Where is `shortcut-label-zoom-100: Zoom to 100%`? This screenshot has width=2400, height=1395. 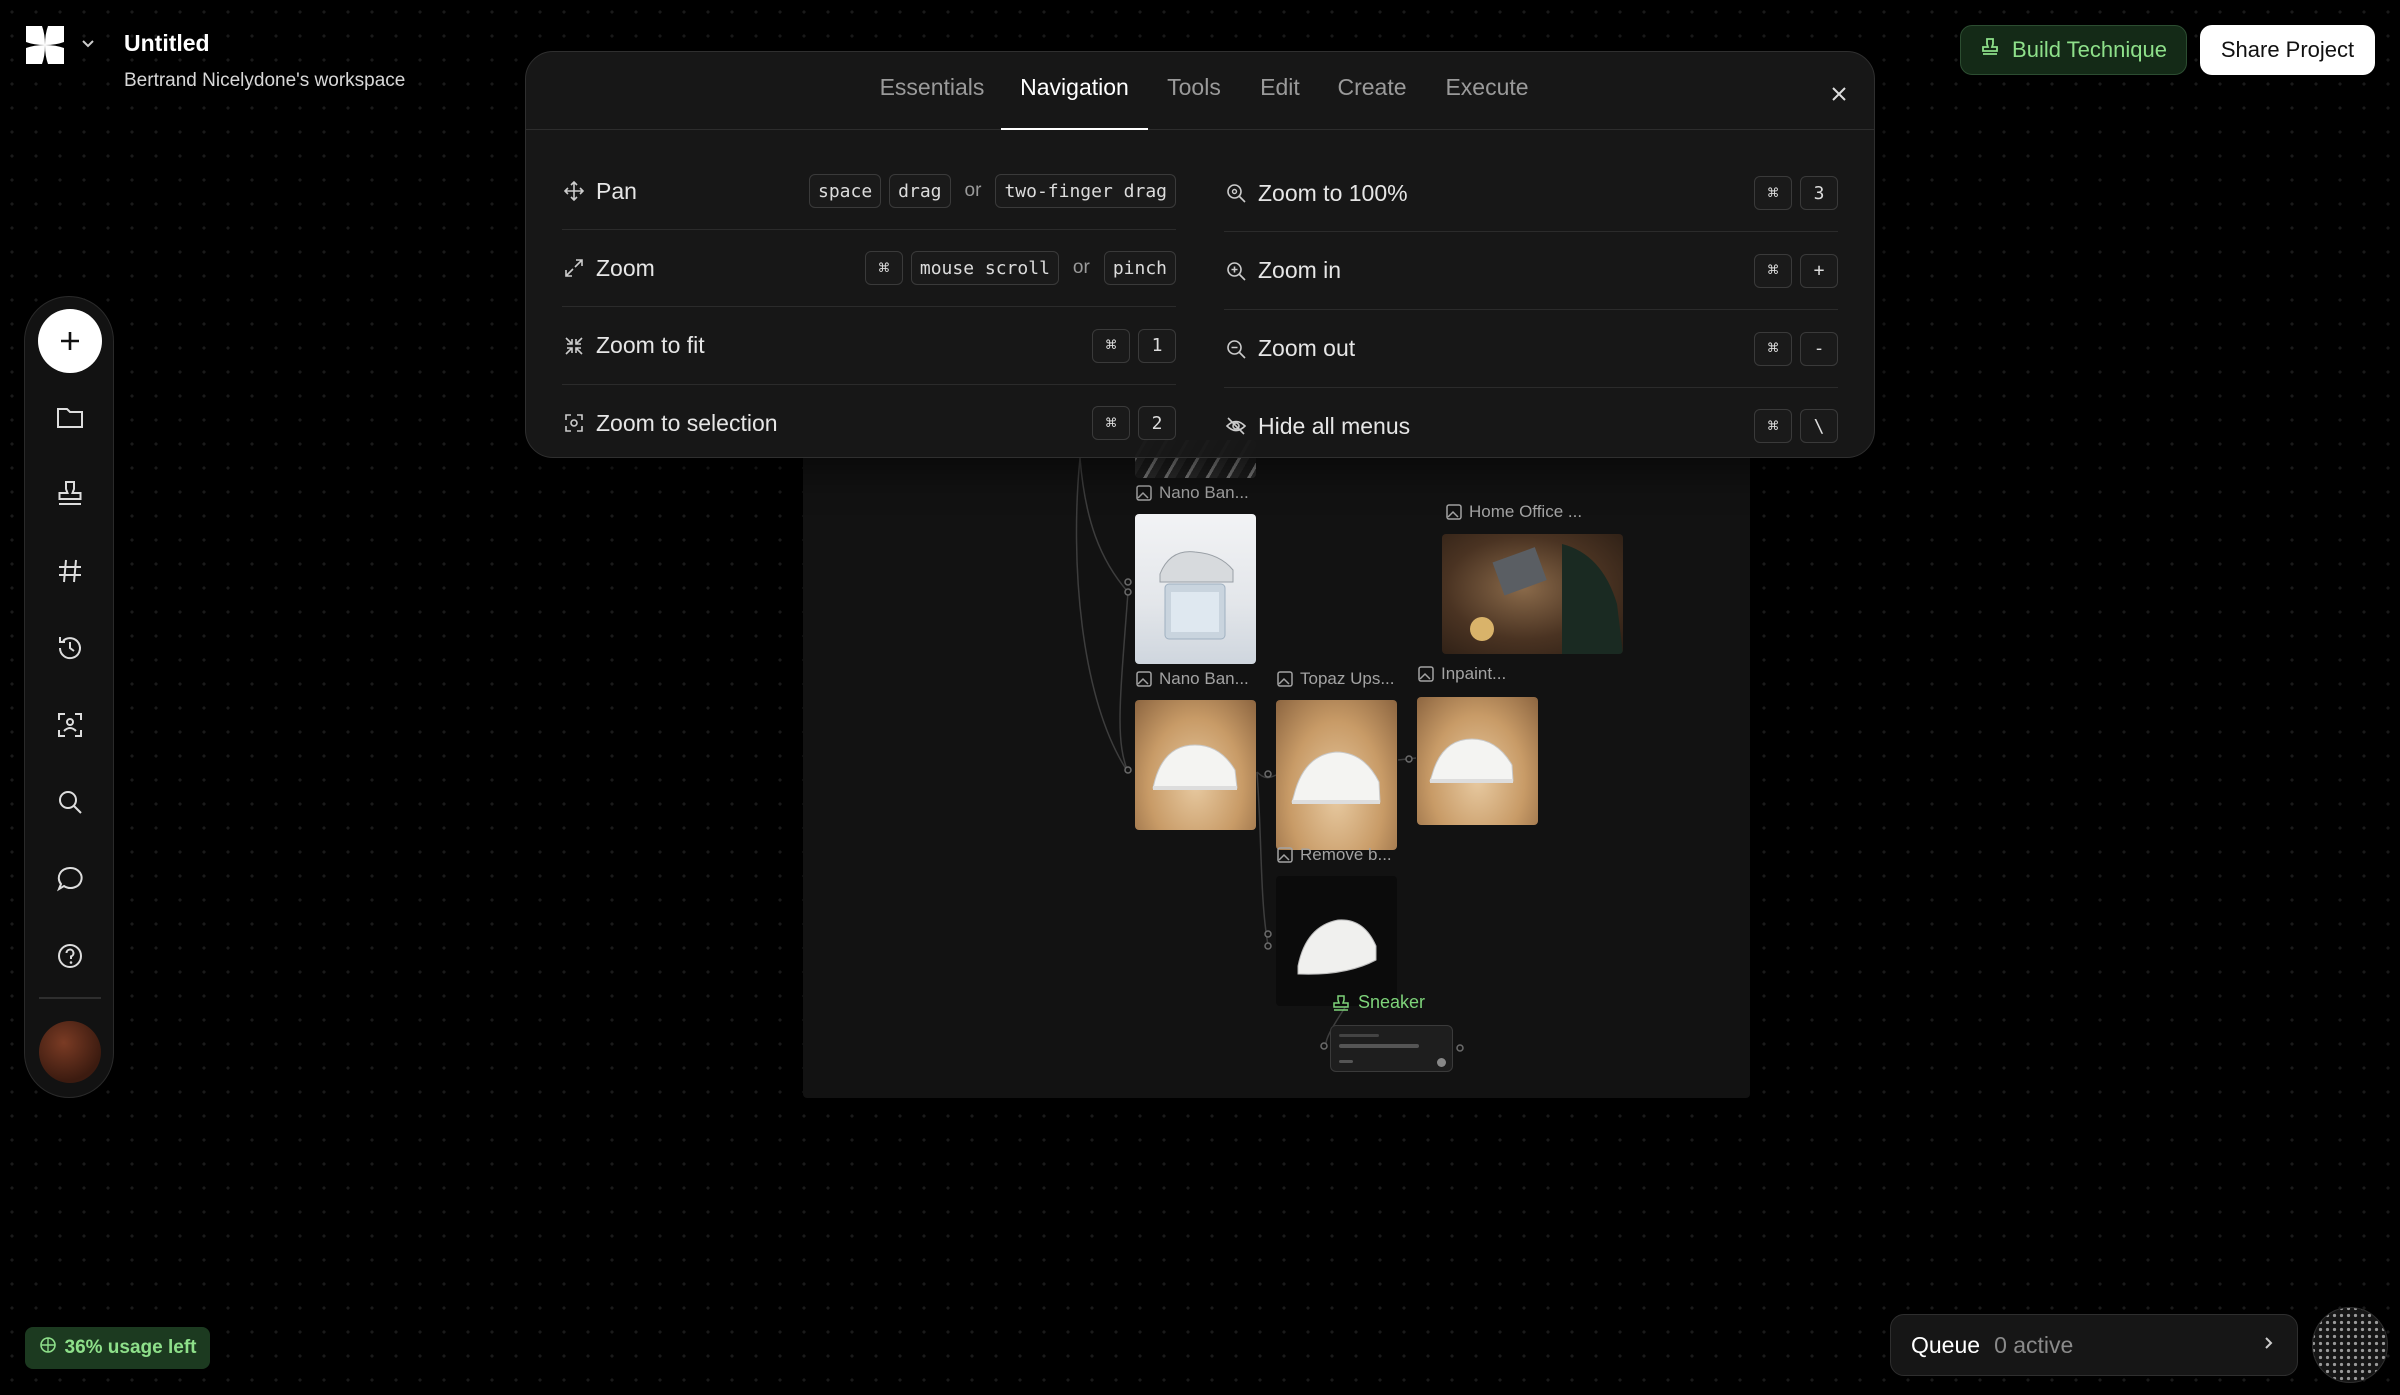
shortcut-label-zoom-100: Zoom to 100% is located at coordinates (1333, 192).